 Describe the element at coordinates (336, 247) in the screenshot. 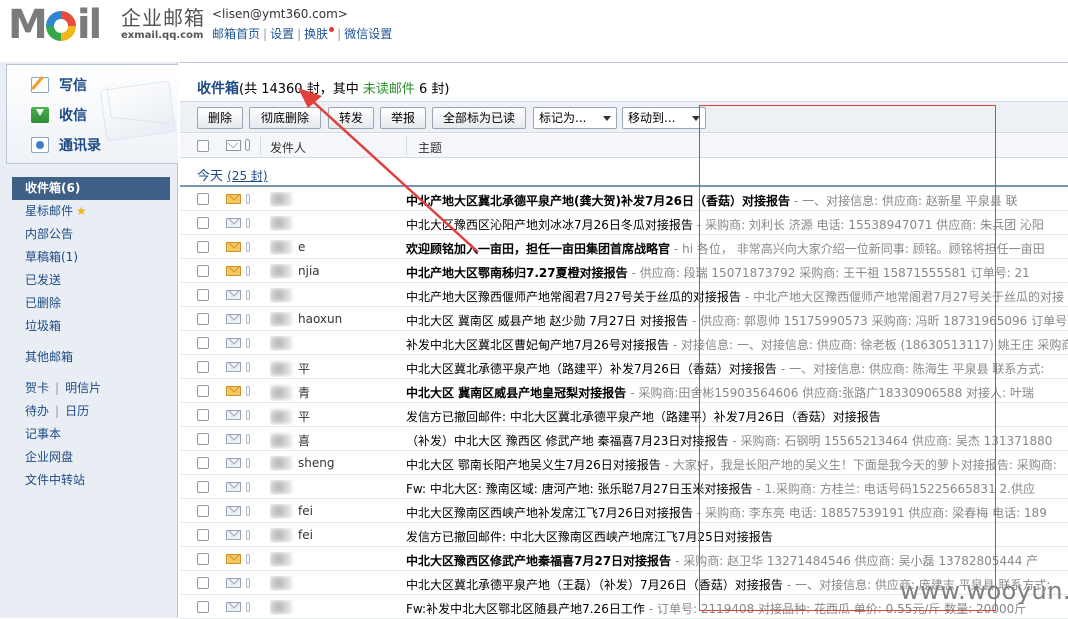

I see `sender-name: e` at that location.